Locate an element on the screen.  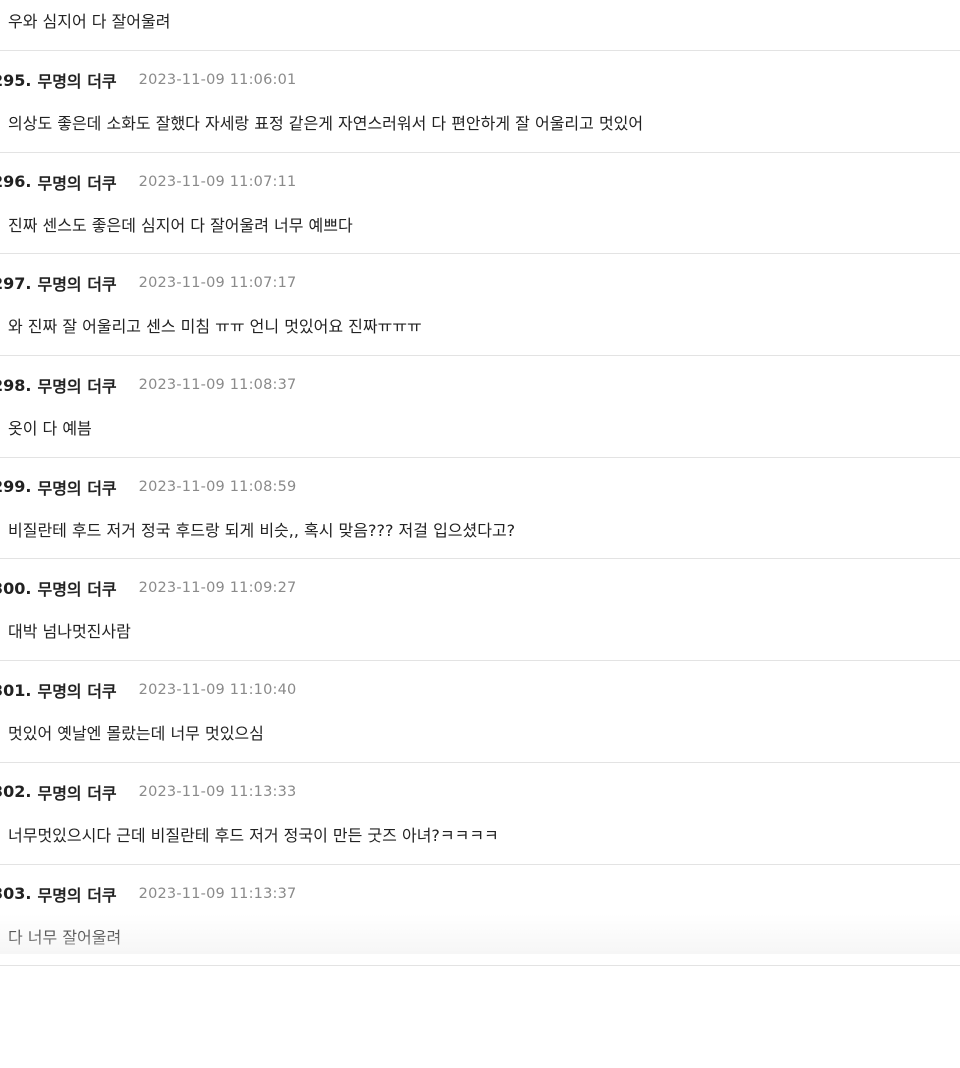
comment-text-row is located at coordinates (10, 1034).